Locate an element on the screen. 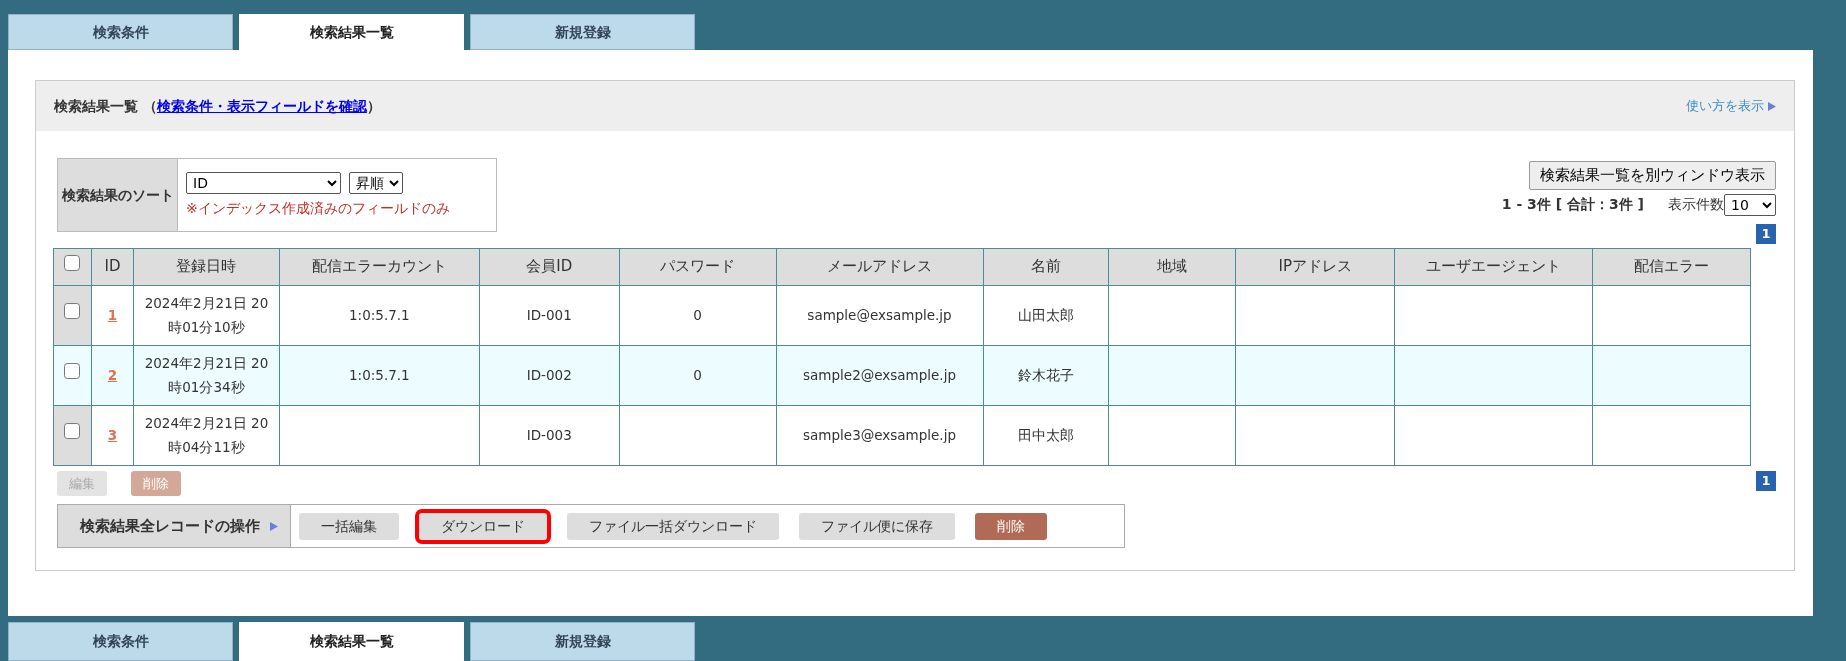 This screenshot has width=1846, height=661. column-header: 登録日時 is located at coordinates (206, 266).